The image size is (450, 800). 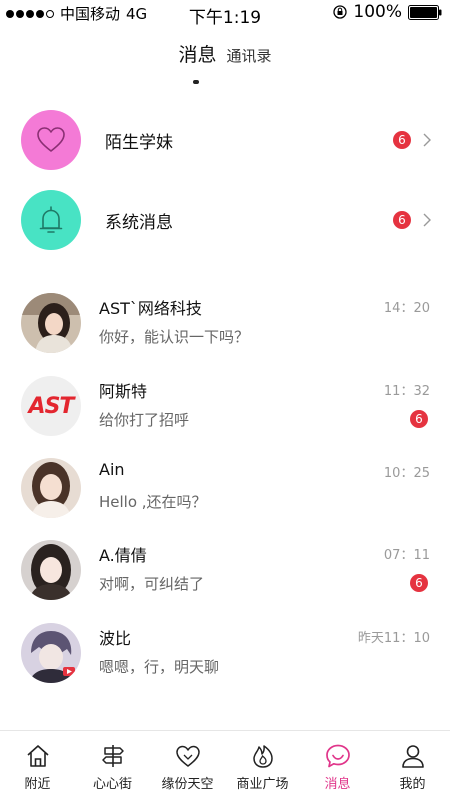 What do you see at coordinates (337, 756) in the screenshot?
I see `chat-bubble-icon` at bounding box center [337, 756].